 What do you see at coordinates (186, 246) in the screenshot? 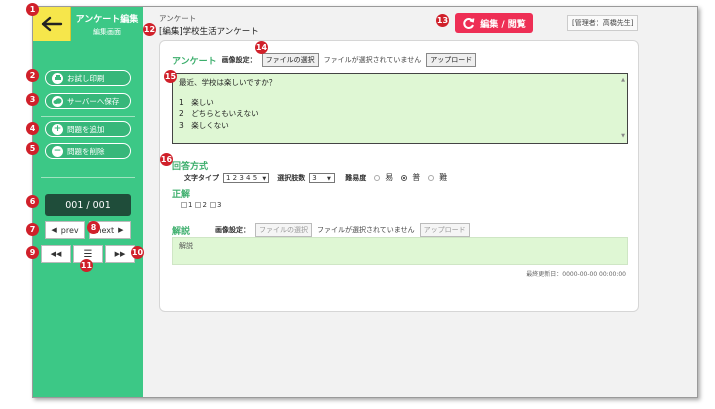
I see `explanation-placeholder: 解説` at bounding box center [186, 246].